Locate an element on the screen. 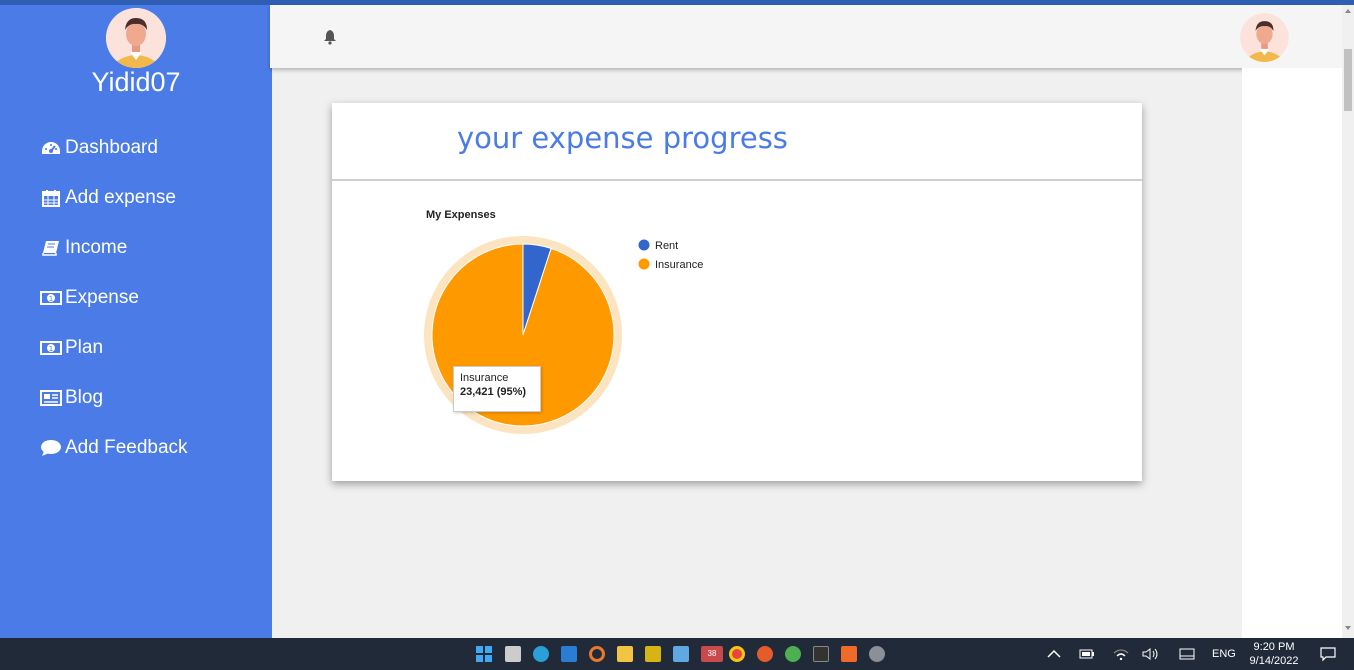 The image size is (1354, 670). task-view-icon is located at coordinates (513, 654).